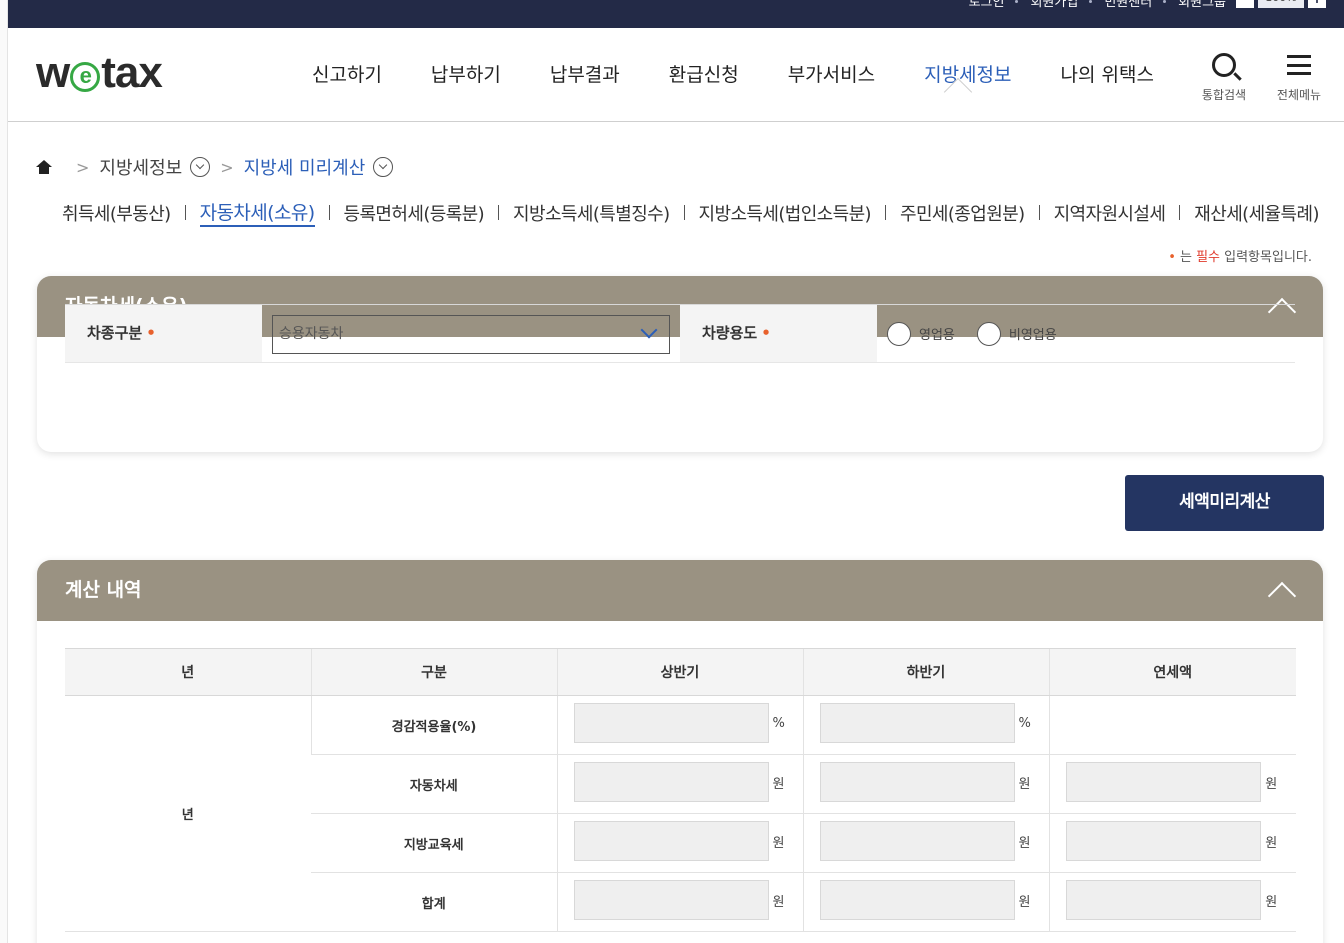 The height and width of the screenshot is (943, 1344). I want to click on nav-item-extra-services: 부가서비스, so click(831, 73).